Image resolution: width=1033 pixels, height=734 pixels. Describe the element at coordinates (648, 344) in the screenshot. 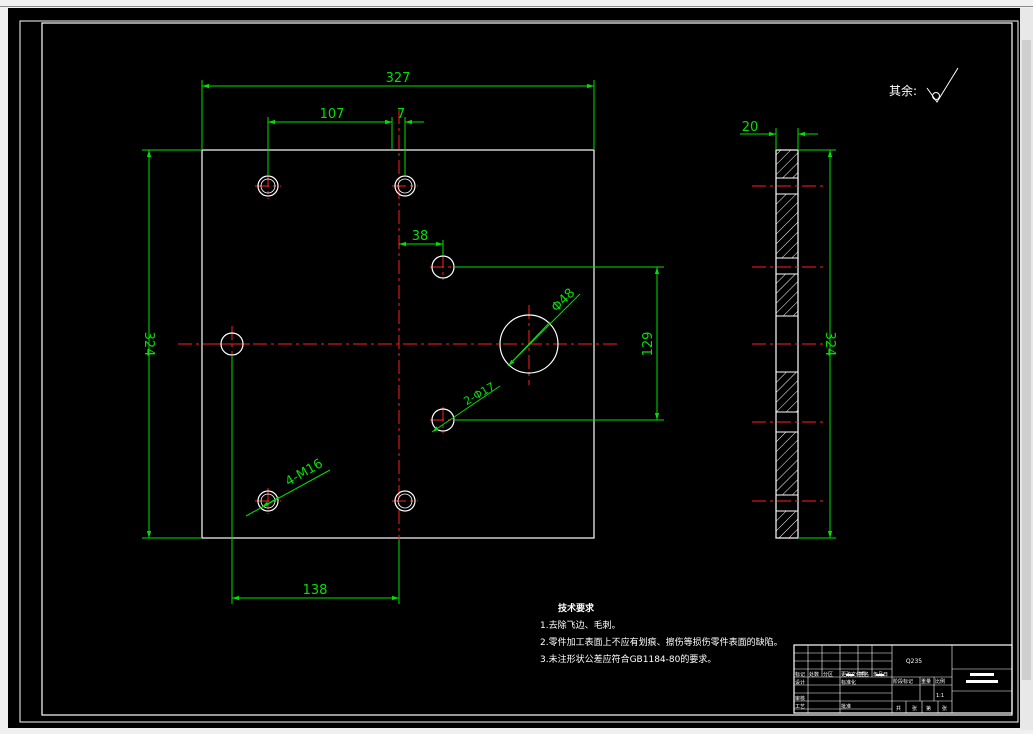

I see `dim-129: 129` at that location.